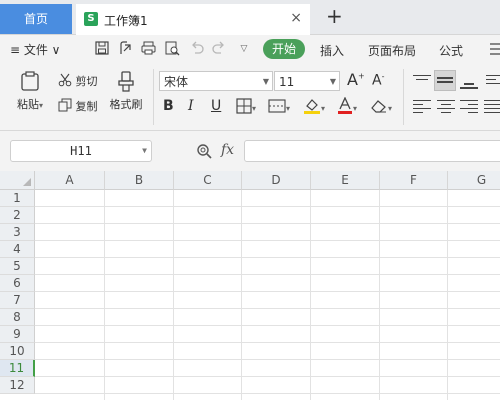 Image resolution: width=500 pixels, height=400 pixels. I want to click on row-header: 8, so click(17, 317).